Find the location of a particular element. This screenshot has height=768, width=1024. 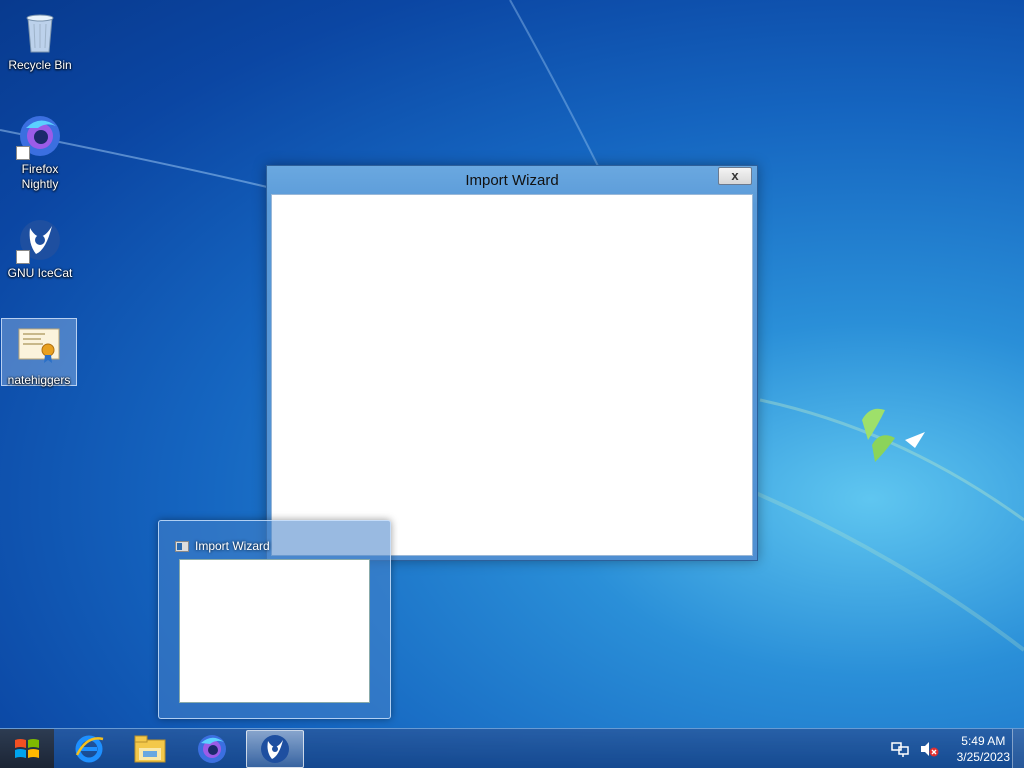

desktop-icon-gnu-icecat: GNU IceCat is located at coordinates (40, 246).